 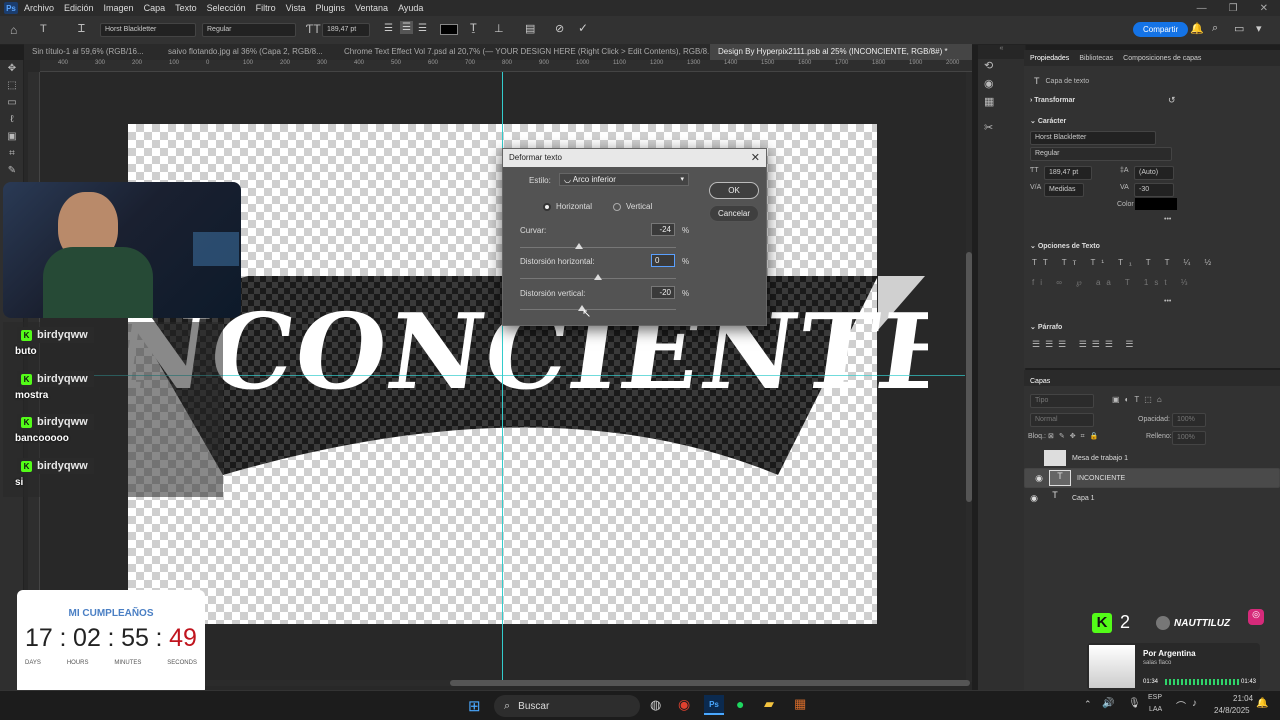 I want to click on commit-edit-icon: ✓, so click(x=583, y=28).